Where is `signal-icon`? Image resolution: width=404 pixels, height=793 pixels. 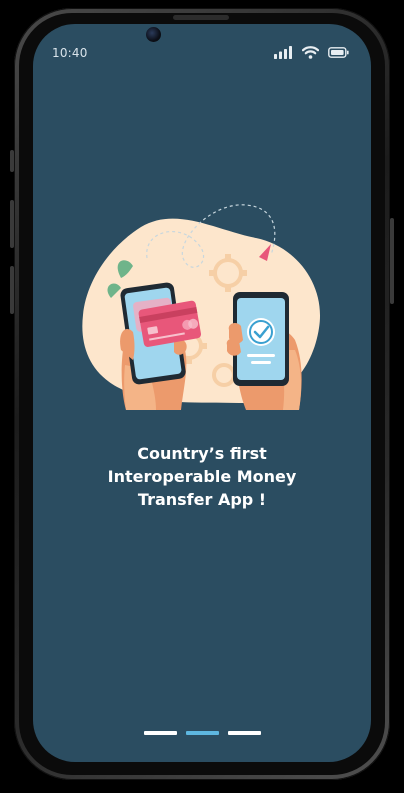 signal-icon is located at coordinates (283, 52).